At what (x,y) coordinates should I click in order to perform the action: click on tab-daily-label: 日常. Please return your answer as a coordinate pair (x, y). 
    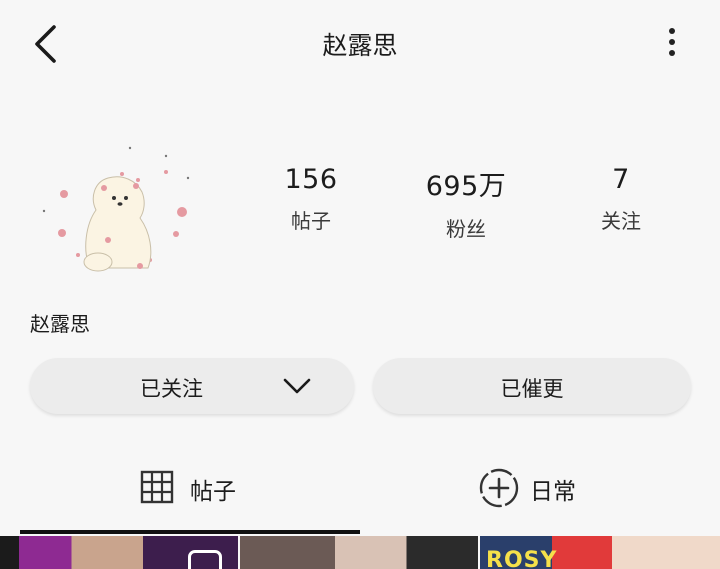
    Looking at the image, I should click on (553, 492).